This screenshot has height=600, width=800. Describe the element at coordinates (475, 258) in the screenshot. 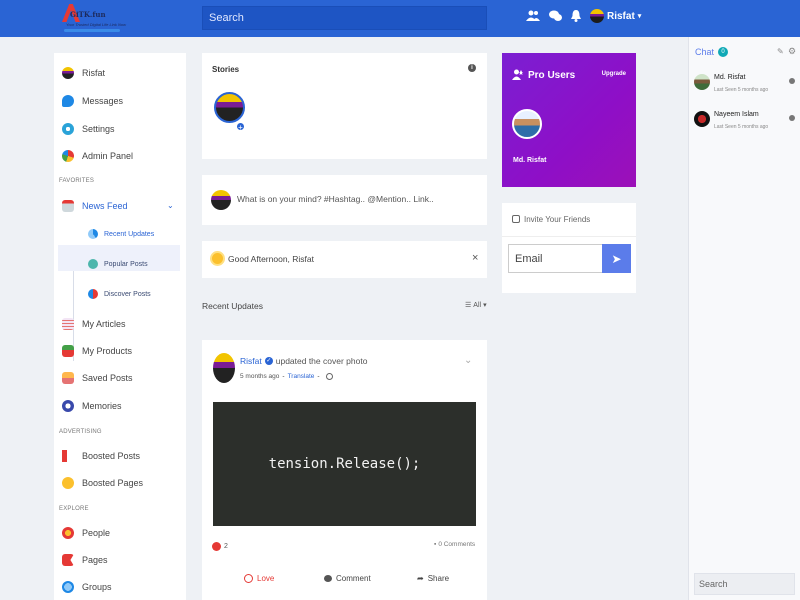

I see `close-icon: ×` at that location.